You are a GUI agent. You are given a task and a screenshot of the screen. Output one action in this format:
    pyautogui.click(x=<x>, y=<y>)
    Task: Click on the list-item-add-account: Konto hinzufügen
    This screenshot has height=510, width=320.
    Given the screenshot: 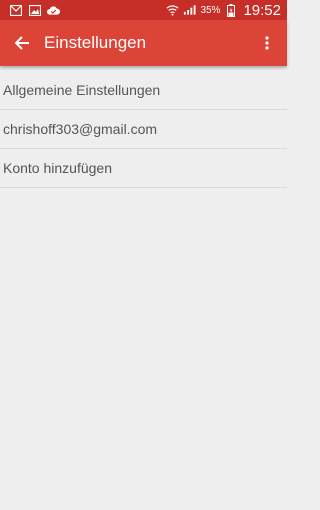 What is the action you would take?
    pyautogui.click(x=143, y=168)
    